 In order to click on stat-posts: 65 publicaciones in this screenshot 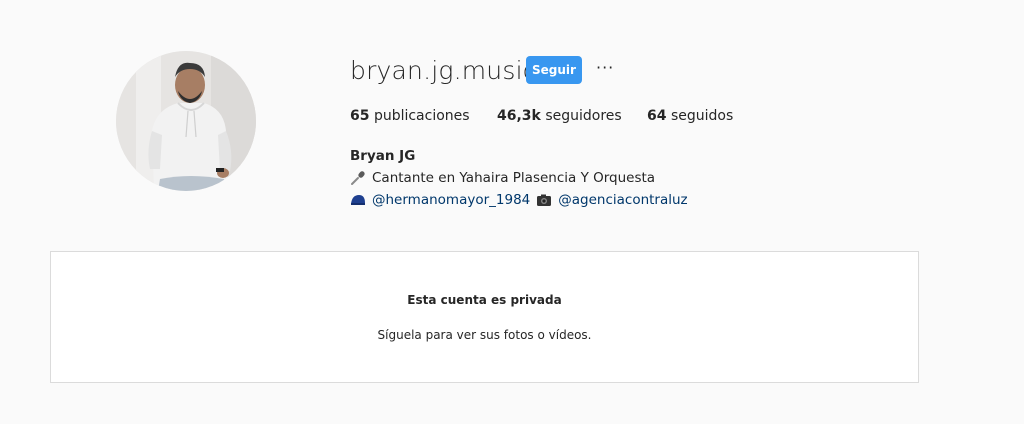, I will do `click(410, 116)`.